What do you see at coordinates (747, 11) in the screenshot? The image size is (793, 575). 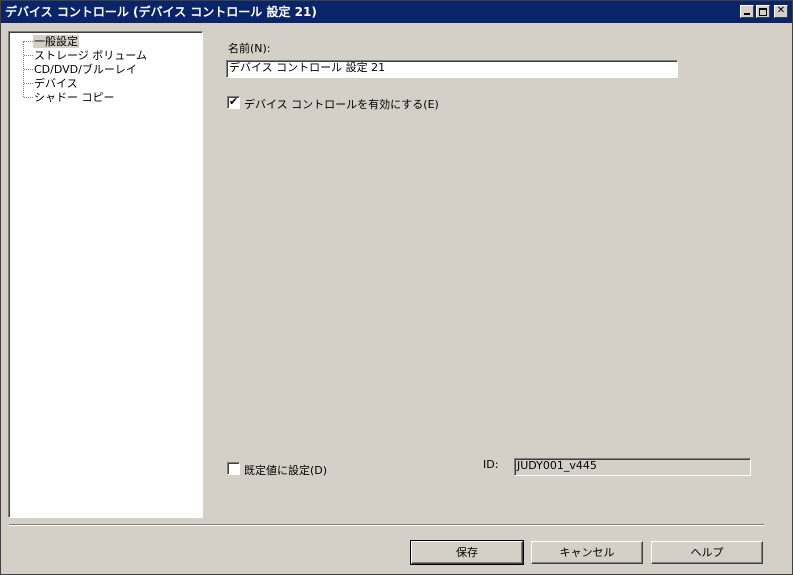 I see `minimize-icon` at bounding box center [747, 11].